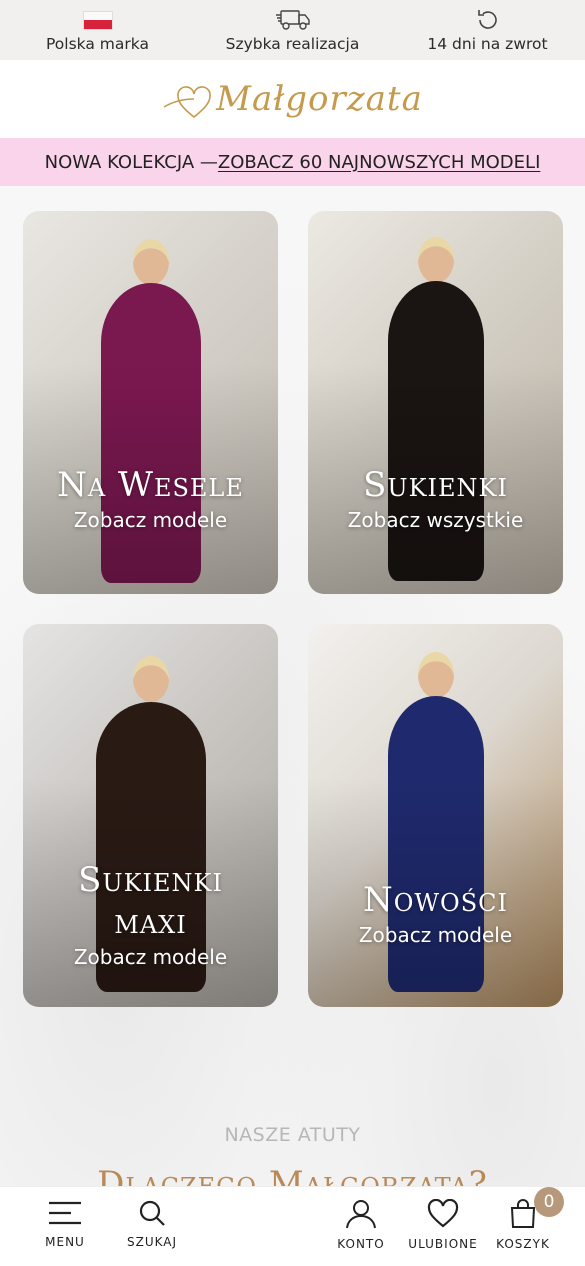  Describe the element at coordinates (435, 402) in the screenshot. I see `category-card-dresses: Sukienki Zobacz wszystkie` at that location.